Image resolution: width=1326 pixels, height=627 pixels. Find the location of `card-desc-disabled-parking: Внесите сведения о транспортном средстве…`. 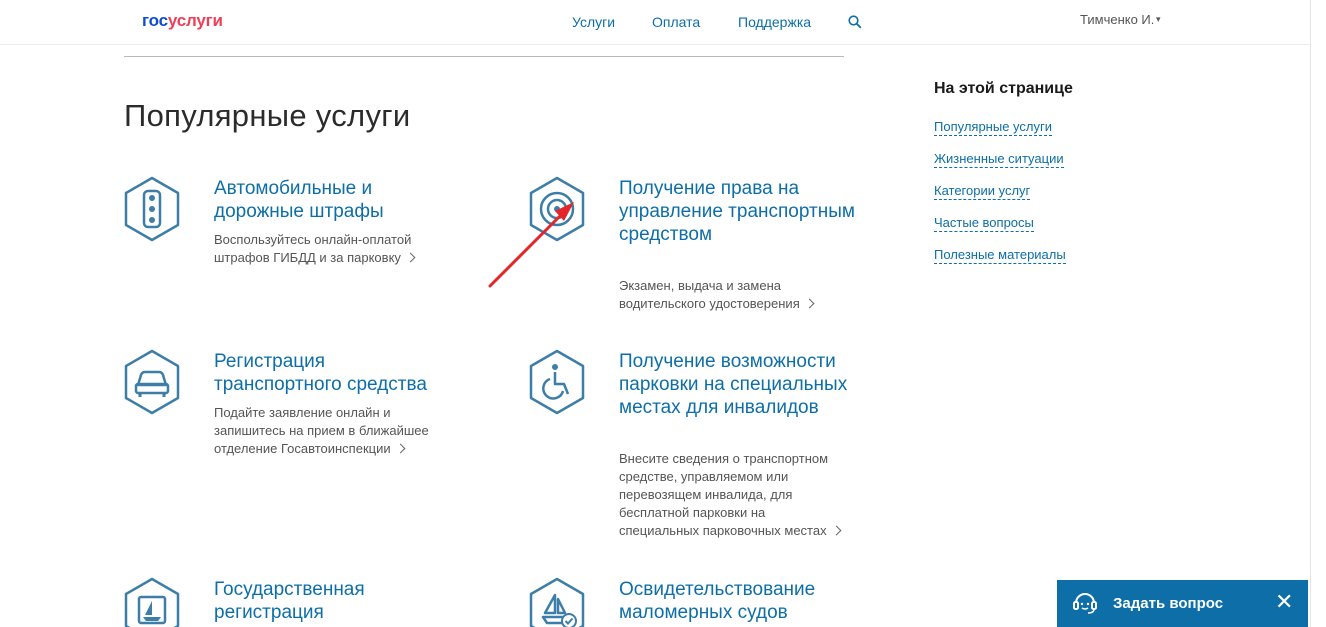

card-desc-disabled-parking: Внесите сведения о транспортном средстве… is located at coordinates (730, 495).